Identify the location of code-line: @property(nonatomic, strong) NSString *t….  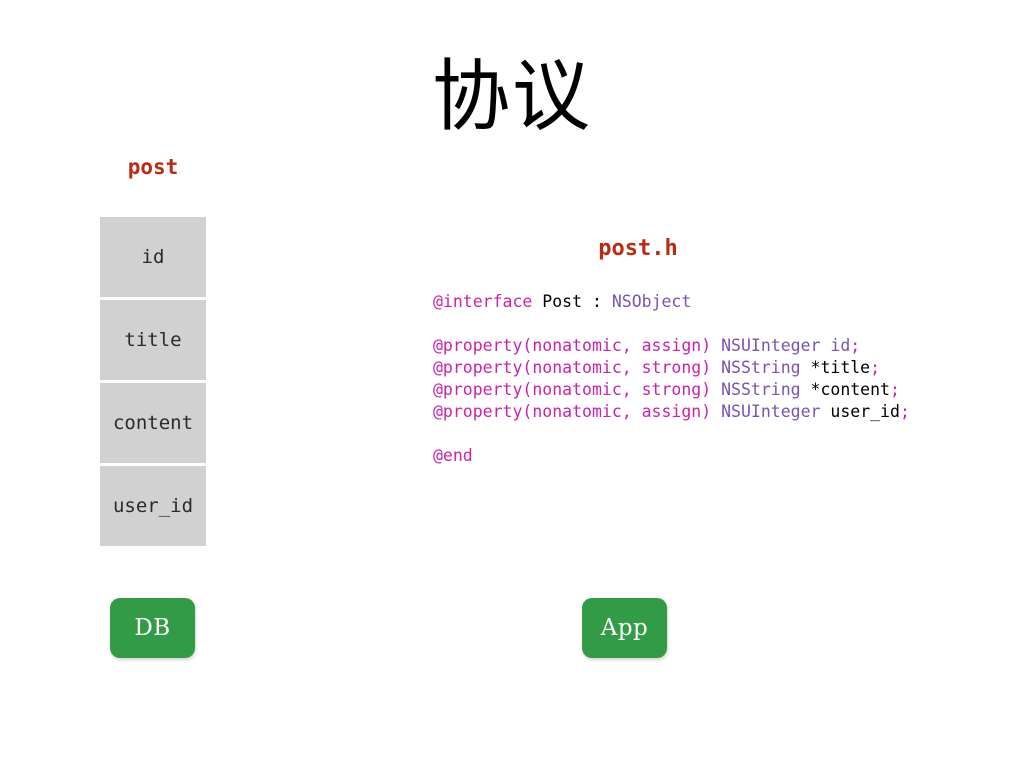
(713, 368).